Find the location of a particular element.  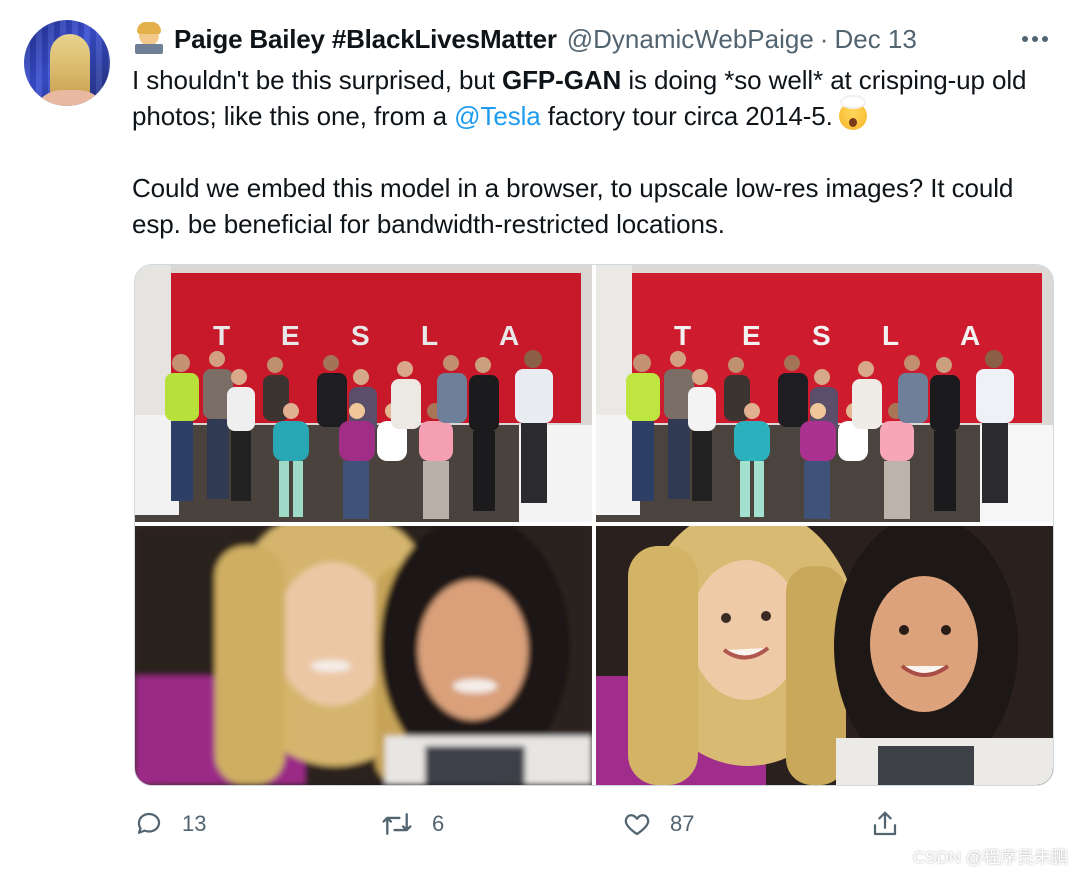

retweet-button: 6 is located at coordinates (412, 824).